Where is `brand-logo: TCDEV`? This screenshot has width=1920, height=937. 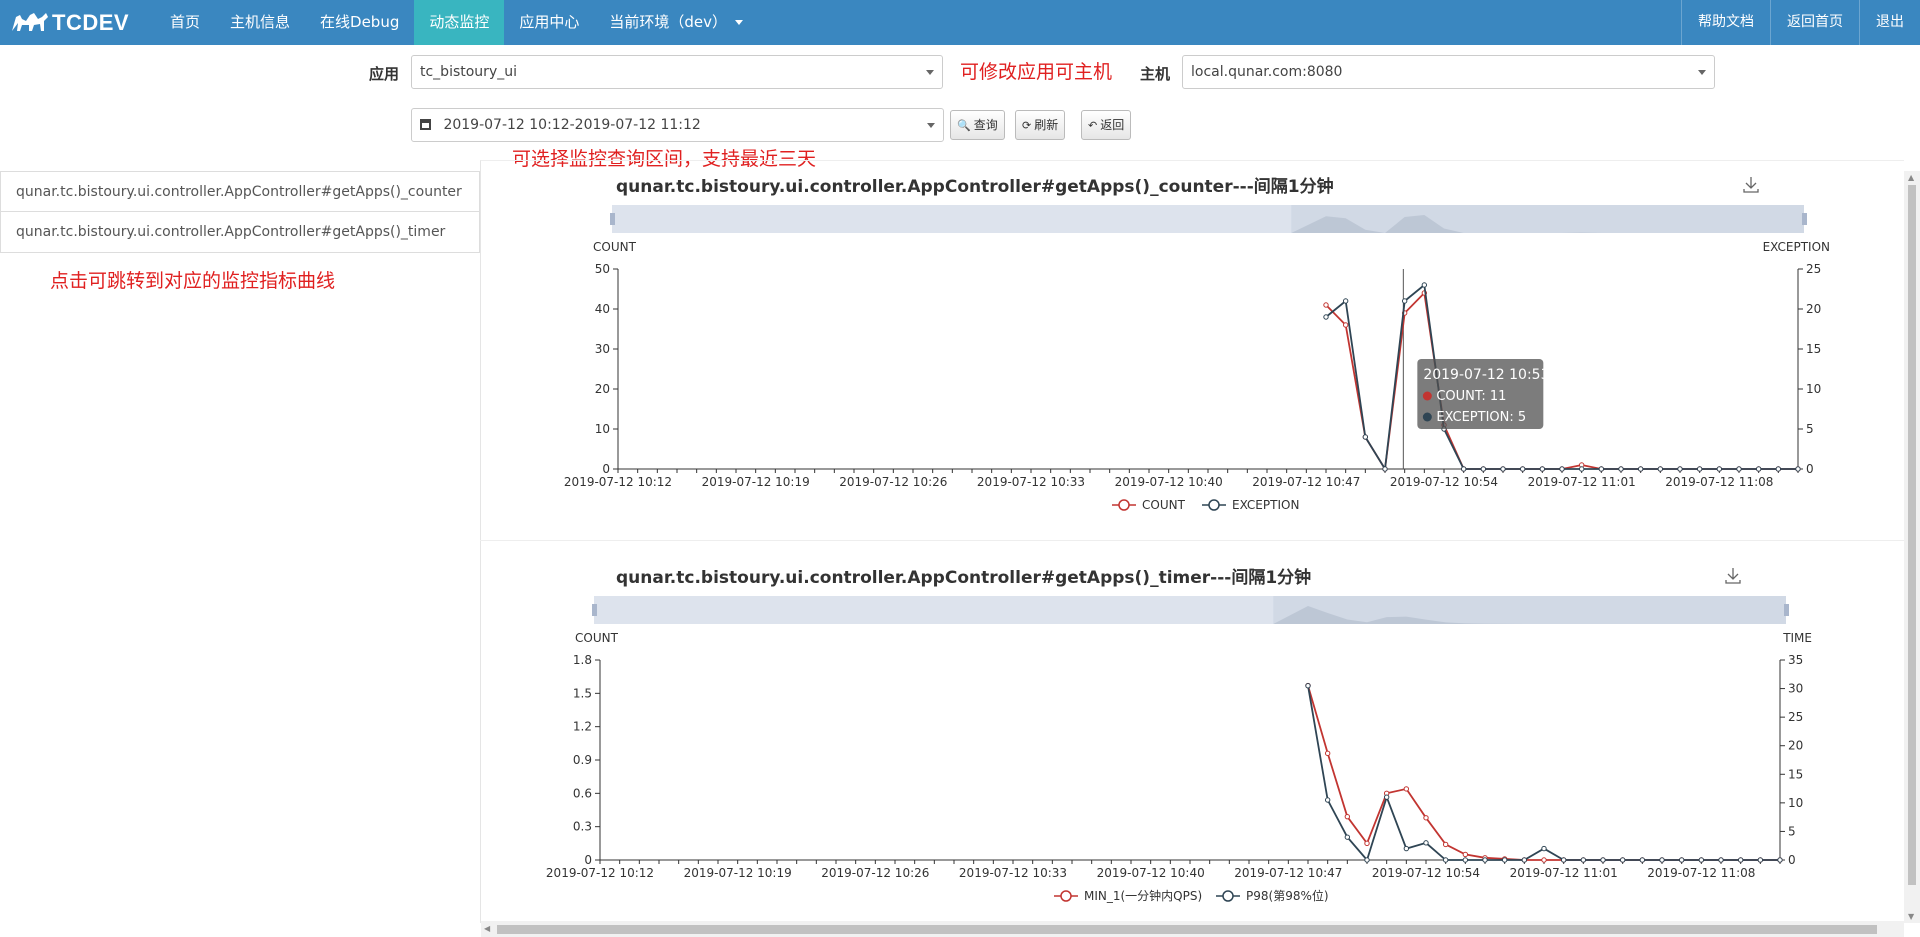
brand-logo: TCDEV is located at coordinates (77, 22).